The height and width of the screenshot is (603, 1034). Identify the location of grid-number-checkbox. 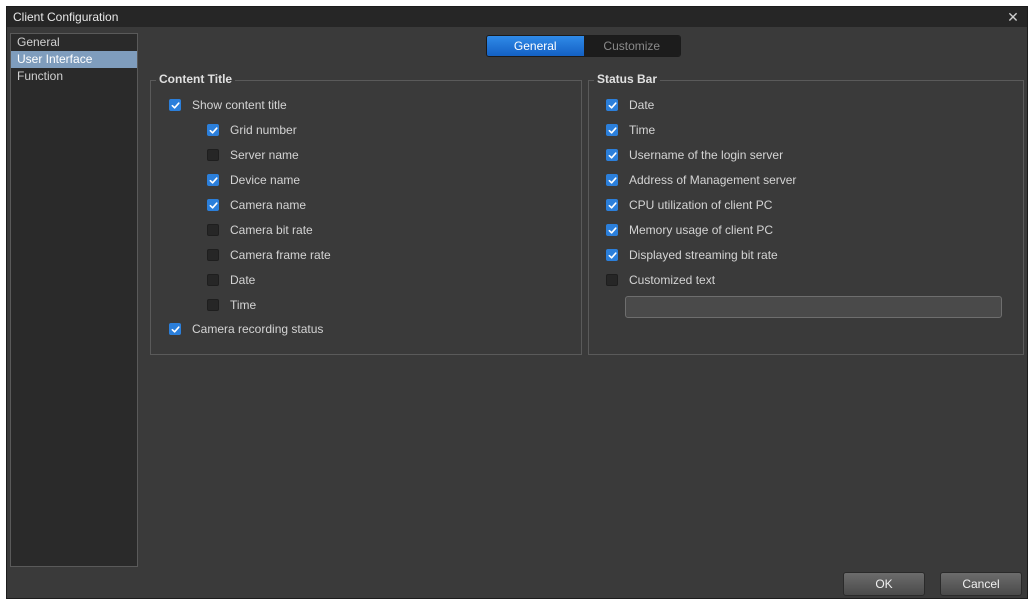
(213, 130).